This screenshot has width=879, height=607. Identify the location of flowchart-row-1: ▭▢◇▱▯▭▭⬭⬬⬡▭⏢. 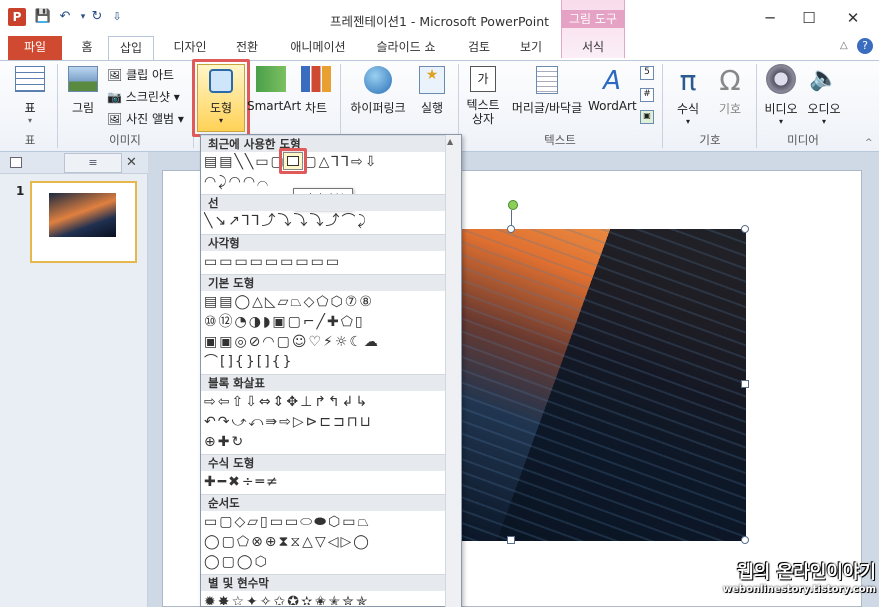
(324, 522).